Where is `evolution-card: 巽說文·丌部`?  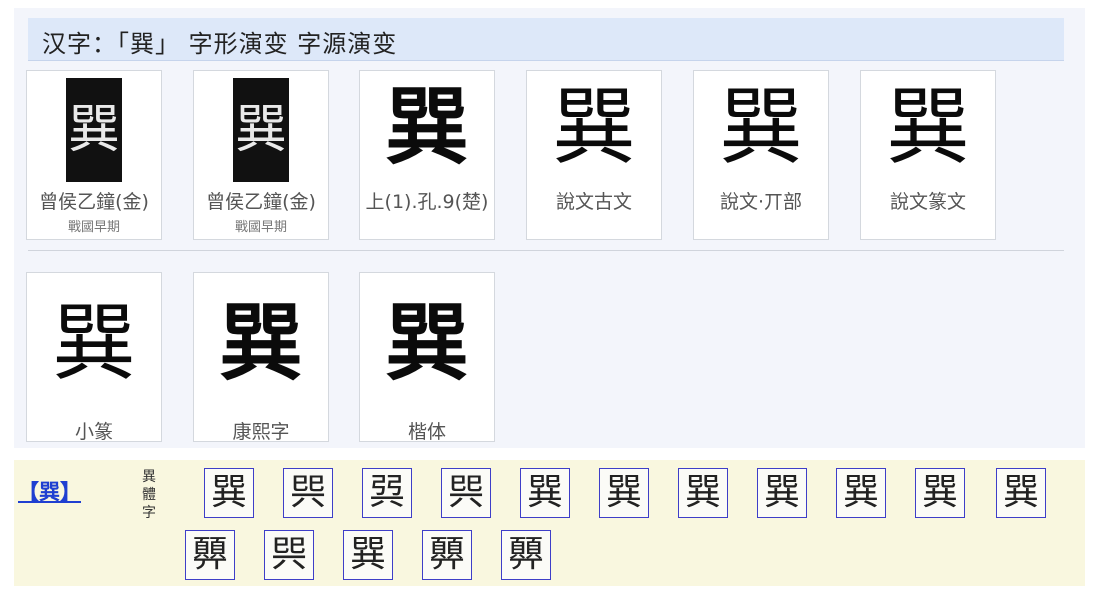 evolution-card: 巽說文·丌部 is located at coordinates (761, 155).